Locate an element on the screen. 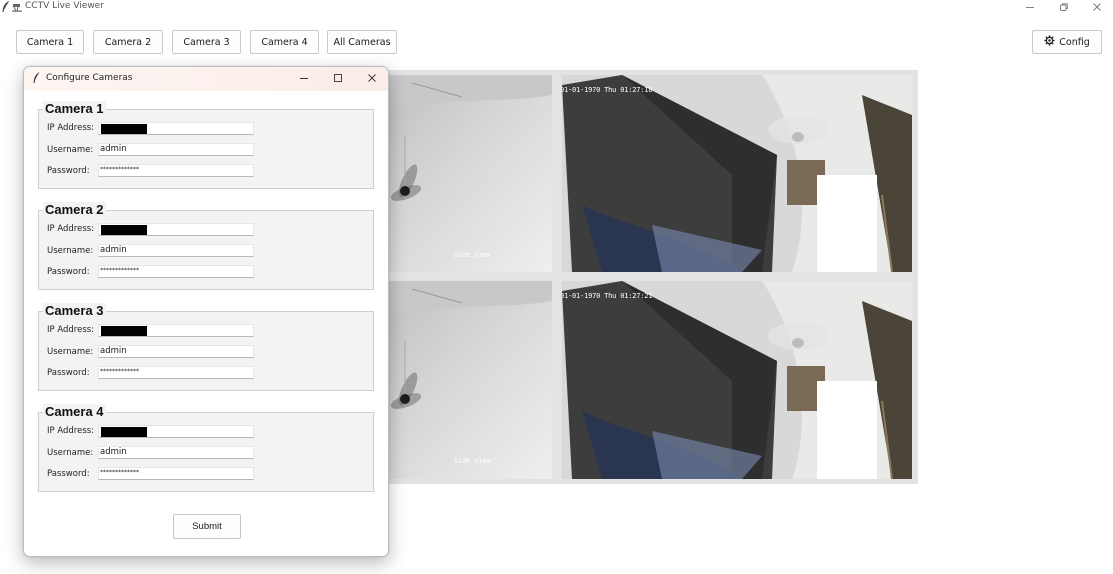 This screenshot has height=574, width=1113. camera-1-password-input: ************* is located at coordinates (176, 170).